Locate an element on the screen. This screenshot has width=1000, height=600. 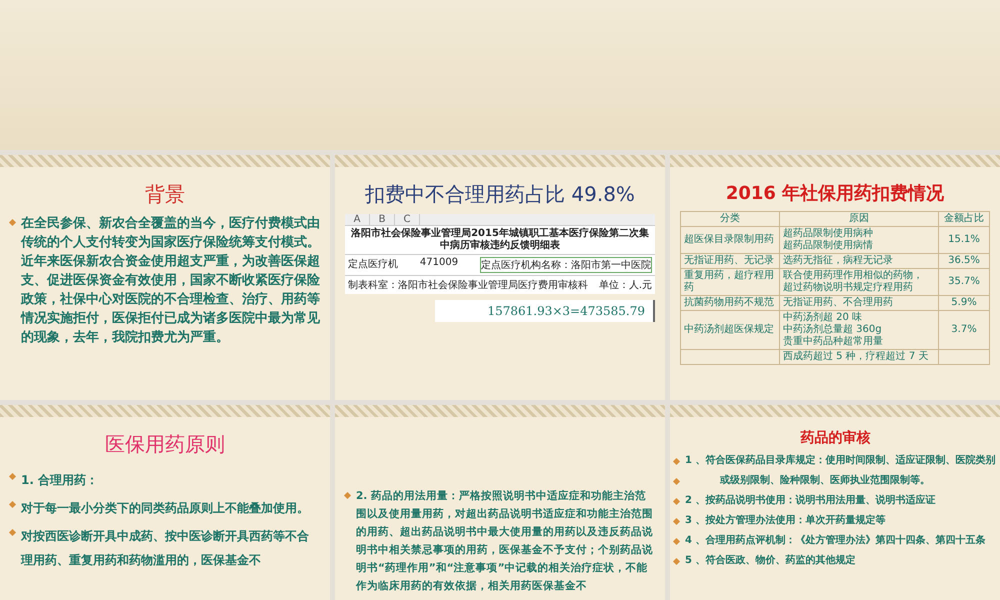
table-cell: 3.7% is located at coordinates (964, 330).